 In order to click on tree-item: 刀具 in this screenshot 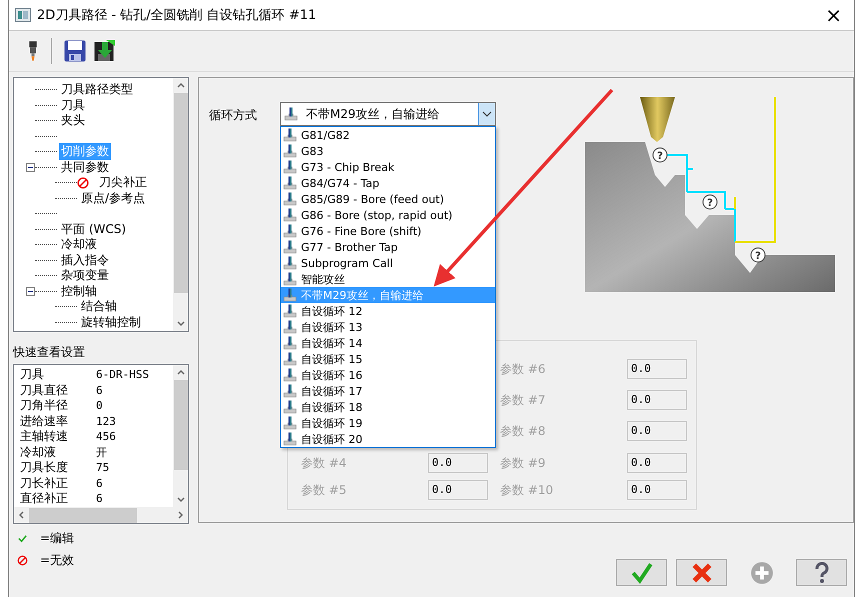, I will do `click(73, 105)`.